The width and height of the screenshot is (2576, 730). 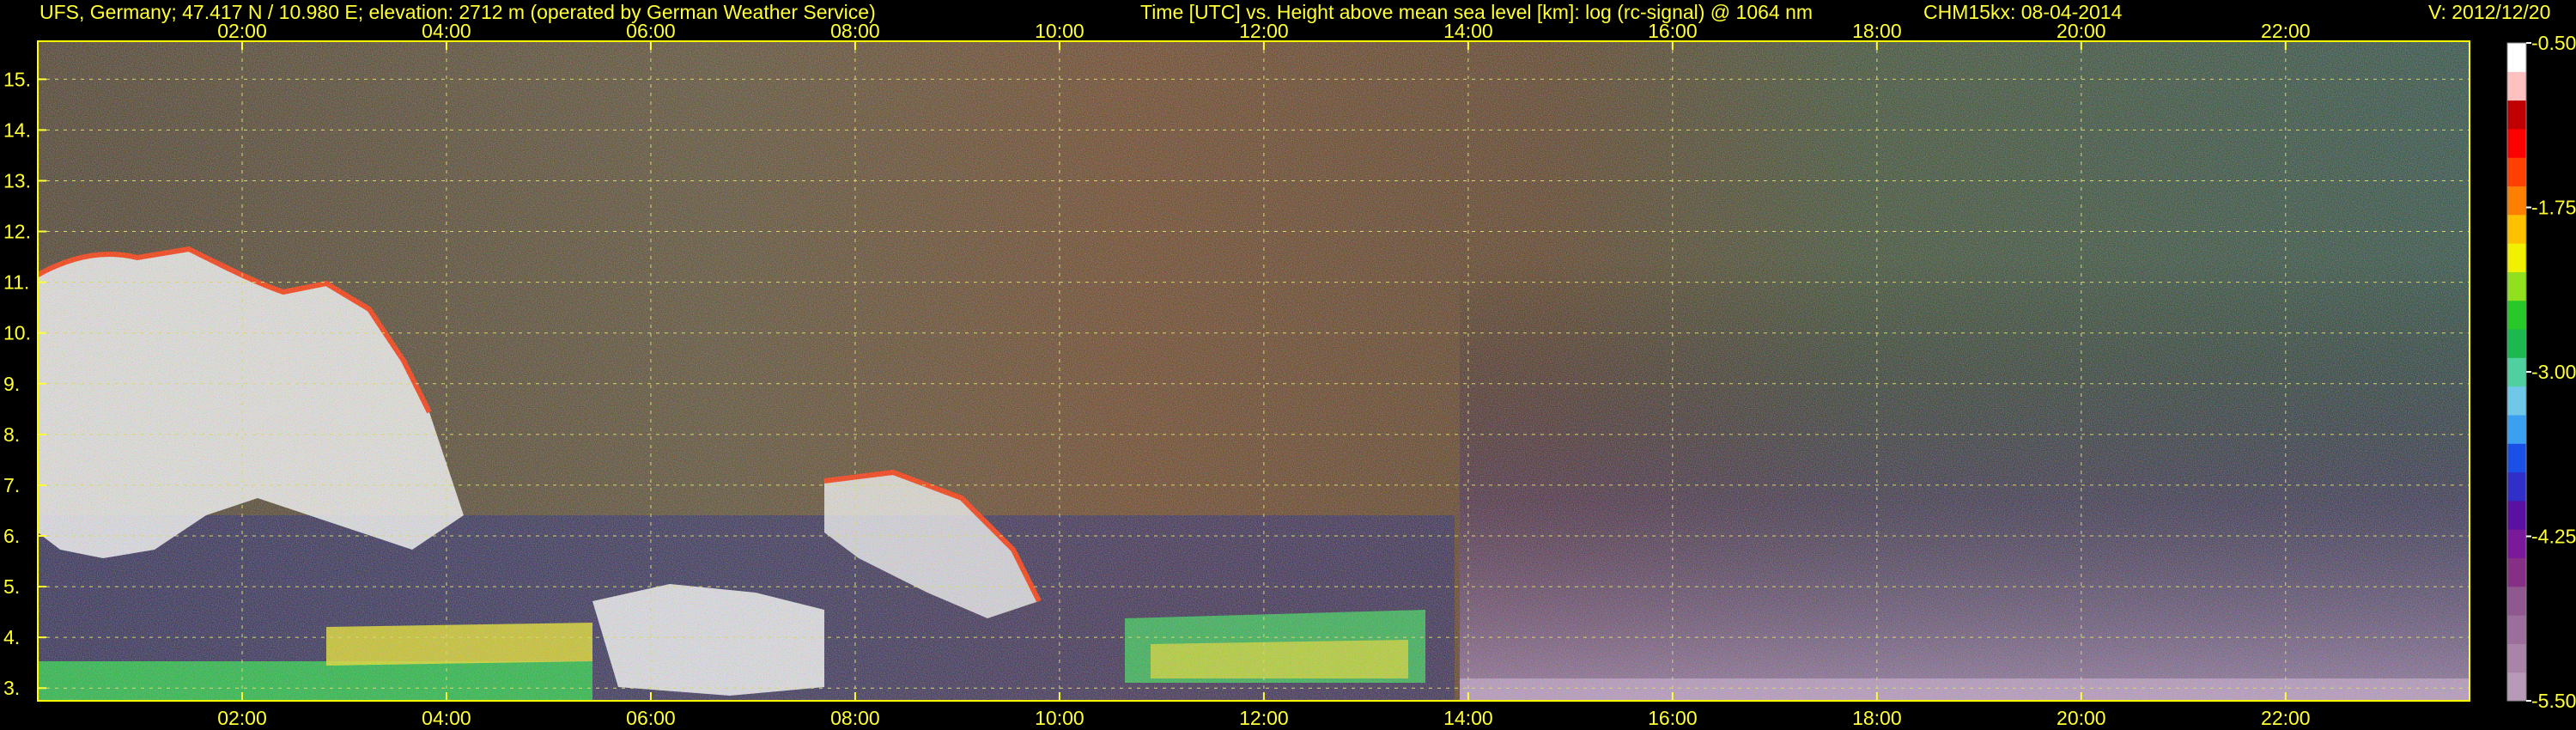 What do you see at coordinates (1877, 31) in the screenshot?
I see `x-tick-label-top: 18:00` at bounding box center [1877, 31].